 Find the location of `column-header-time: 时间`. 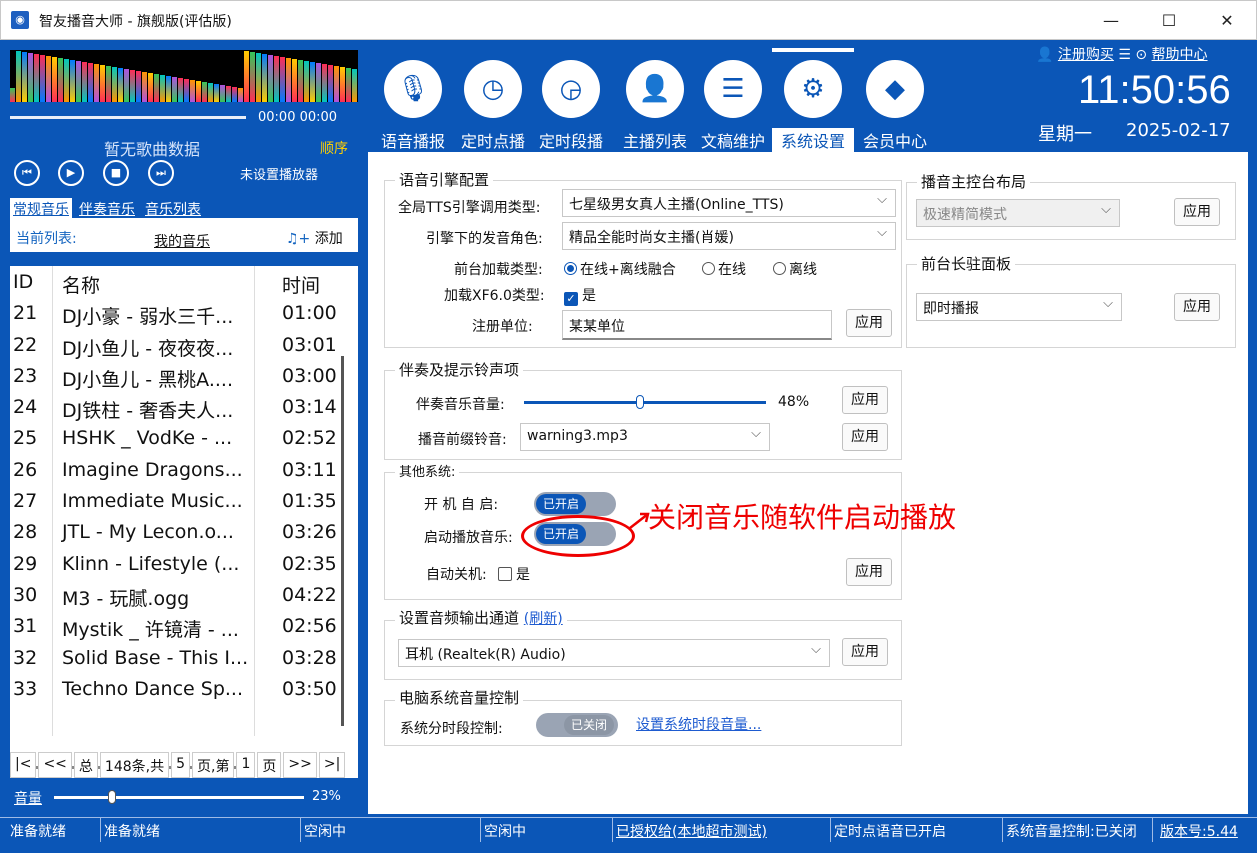

column-header-time: 时间 is located at coordinates (301, 284).